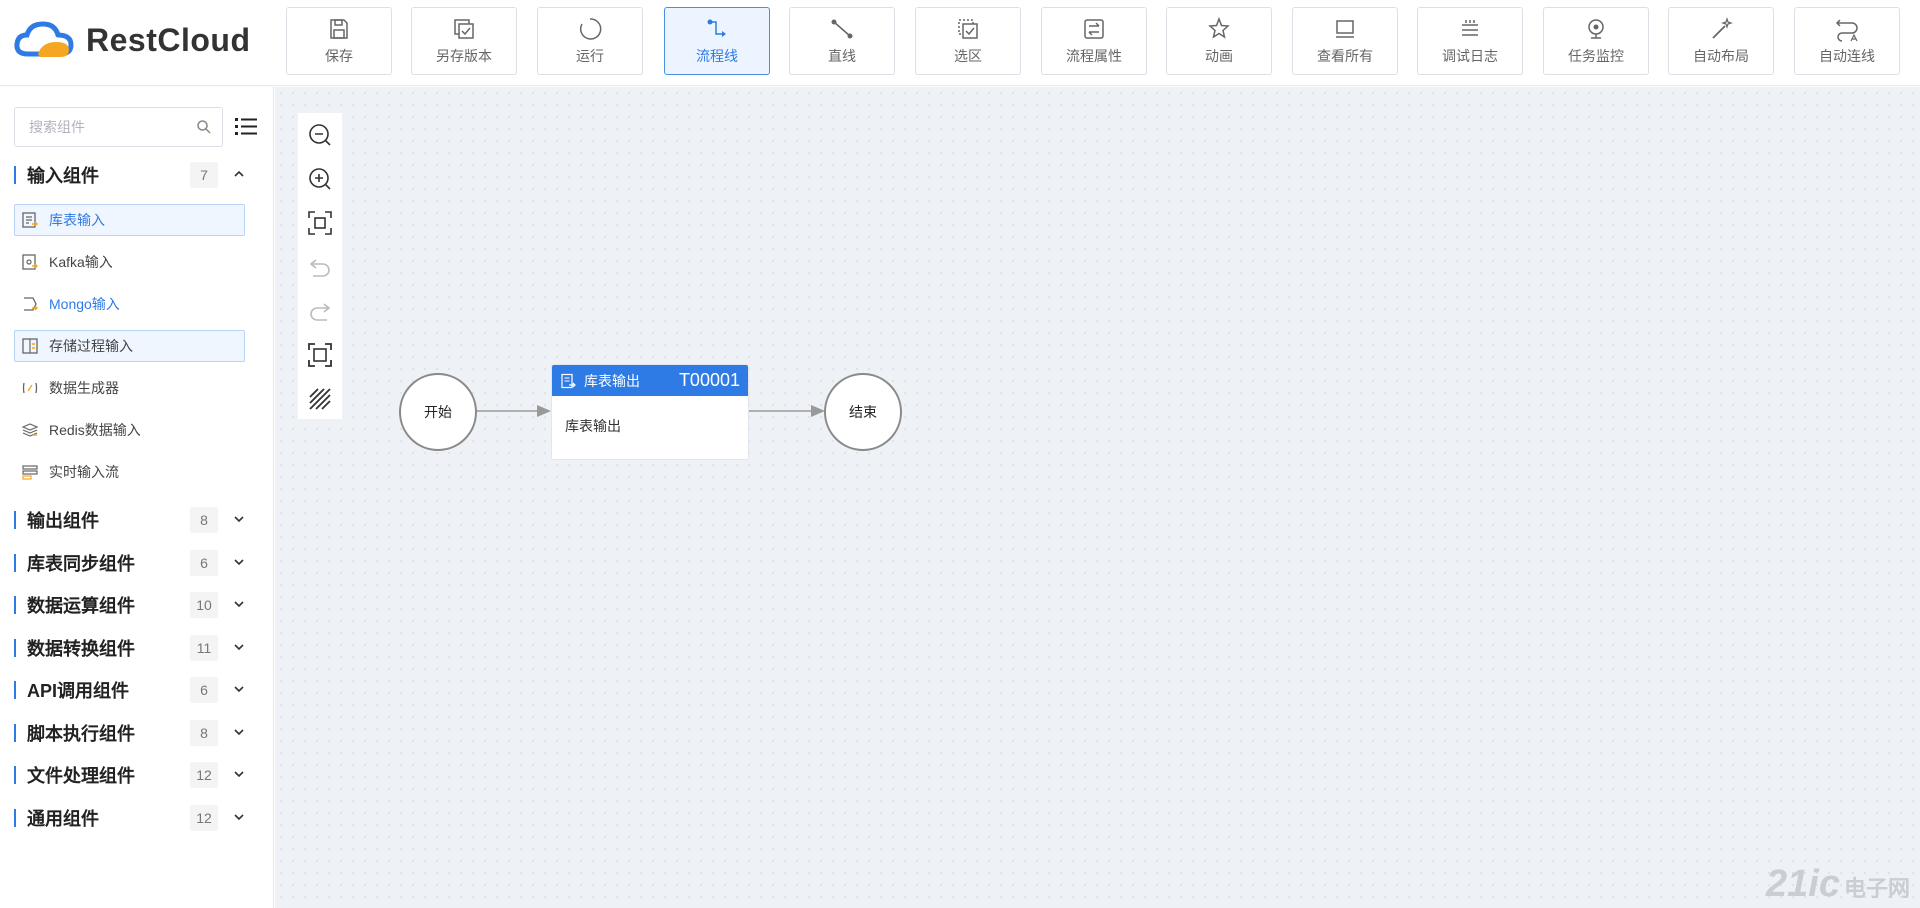 The image size is (1920, 908). I want to click on save-button: 保存, so click(339, 41).